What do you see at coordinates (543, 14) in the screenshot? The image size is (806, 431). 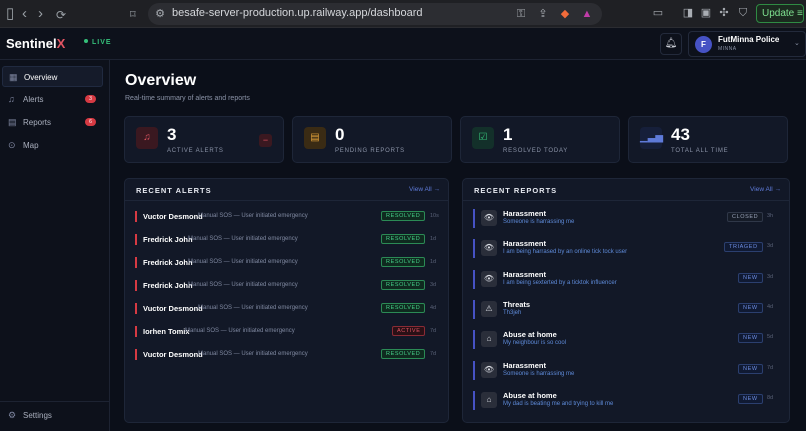 I see `share-icon: ⇪` at bounding box center [543, 14].